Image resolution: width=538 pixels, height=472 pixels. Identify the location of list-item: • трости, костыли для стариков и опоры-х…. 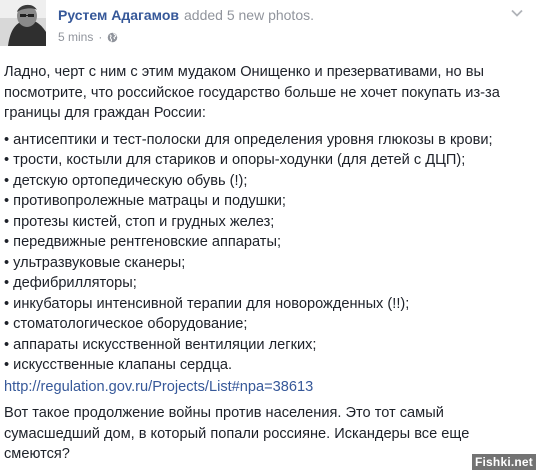
(235, 160).